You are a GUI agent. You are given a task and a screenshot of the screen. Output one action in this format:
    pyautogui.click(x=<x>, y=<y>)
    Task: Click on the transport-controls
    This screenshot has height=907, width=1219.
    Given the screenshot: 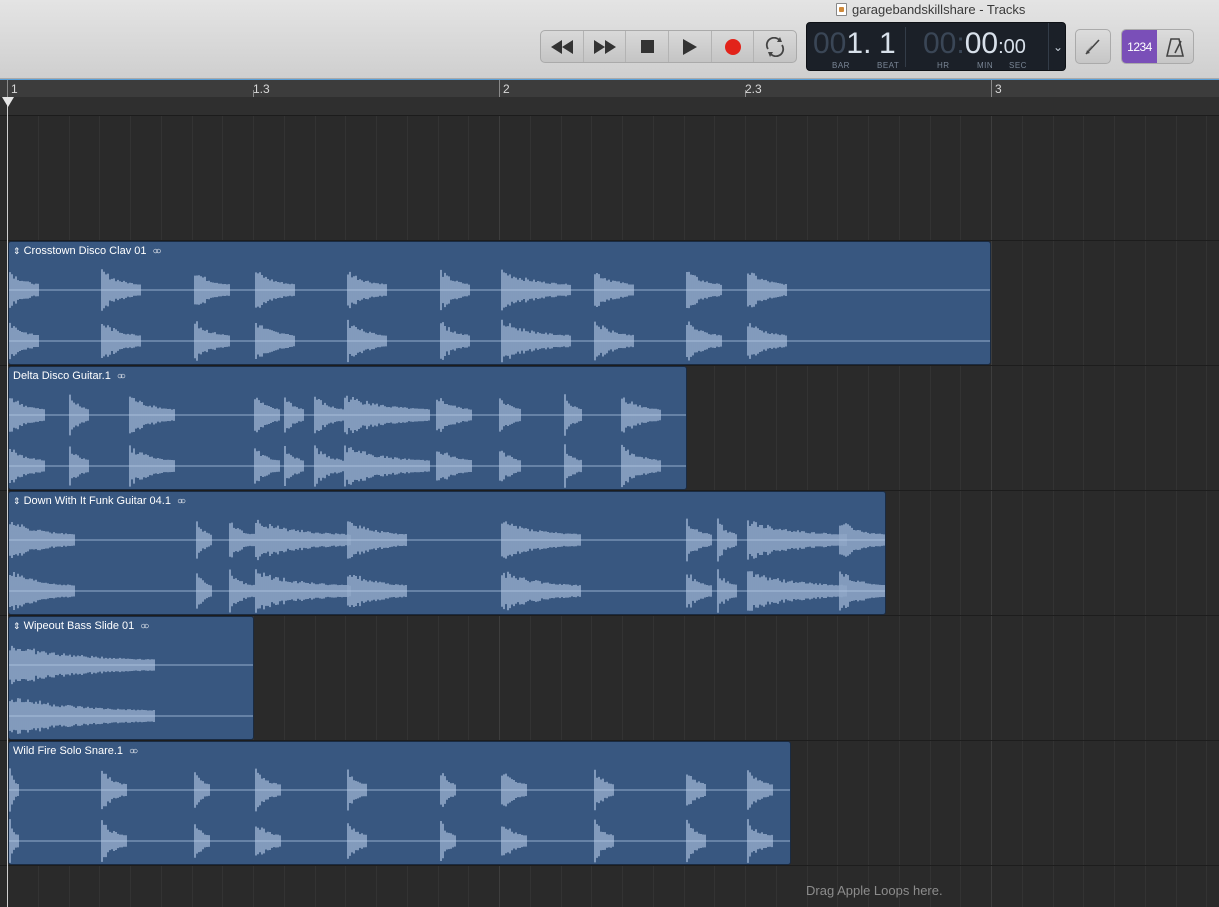 What is the action you would take?
    pyautogui.click(x=668, y=46)
    